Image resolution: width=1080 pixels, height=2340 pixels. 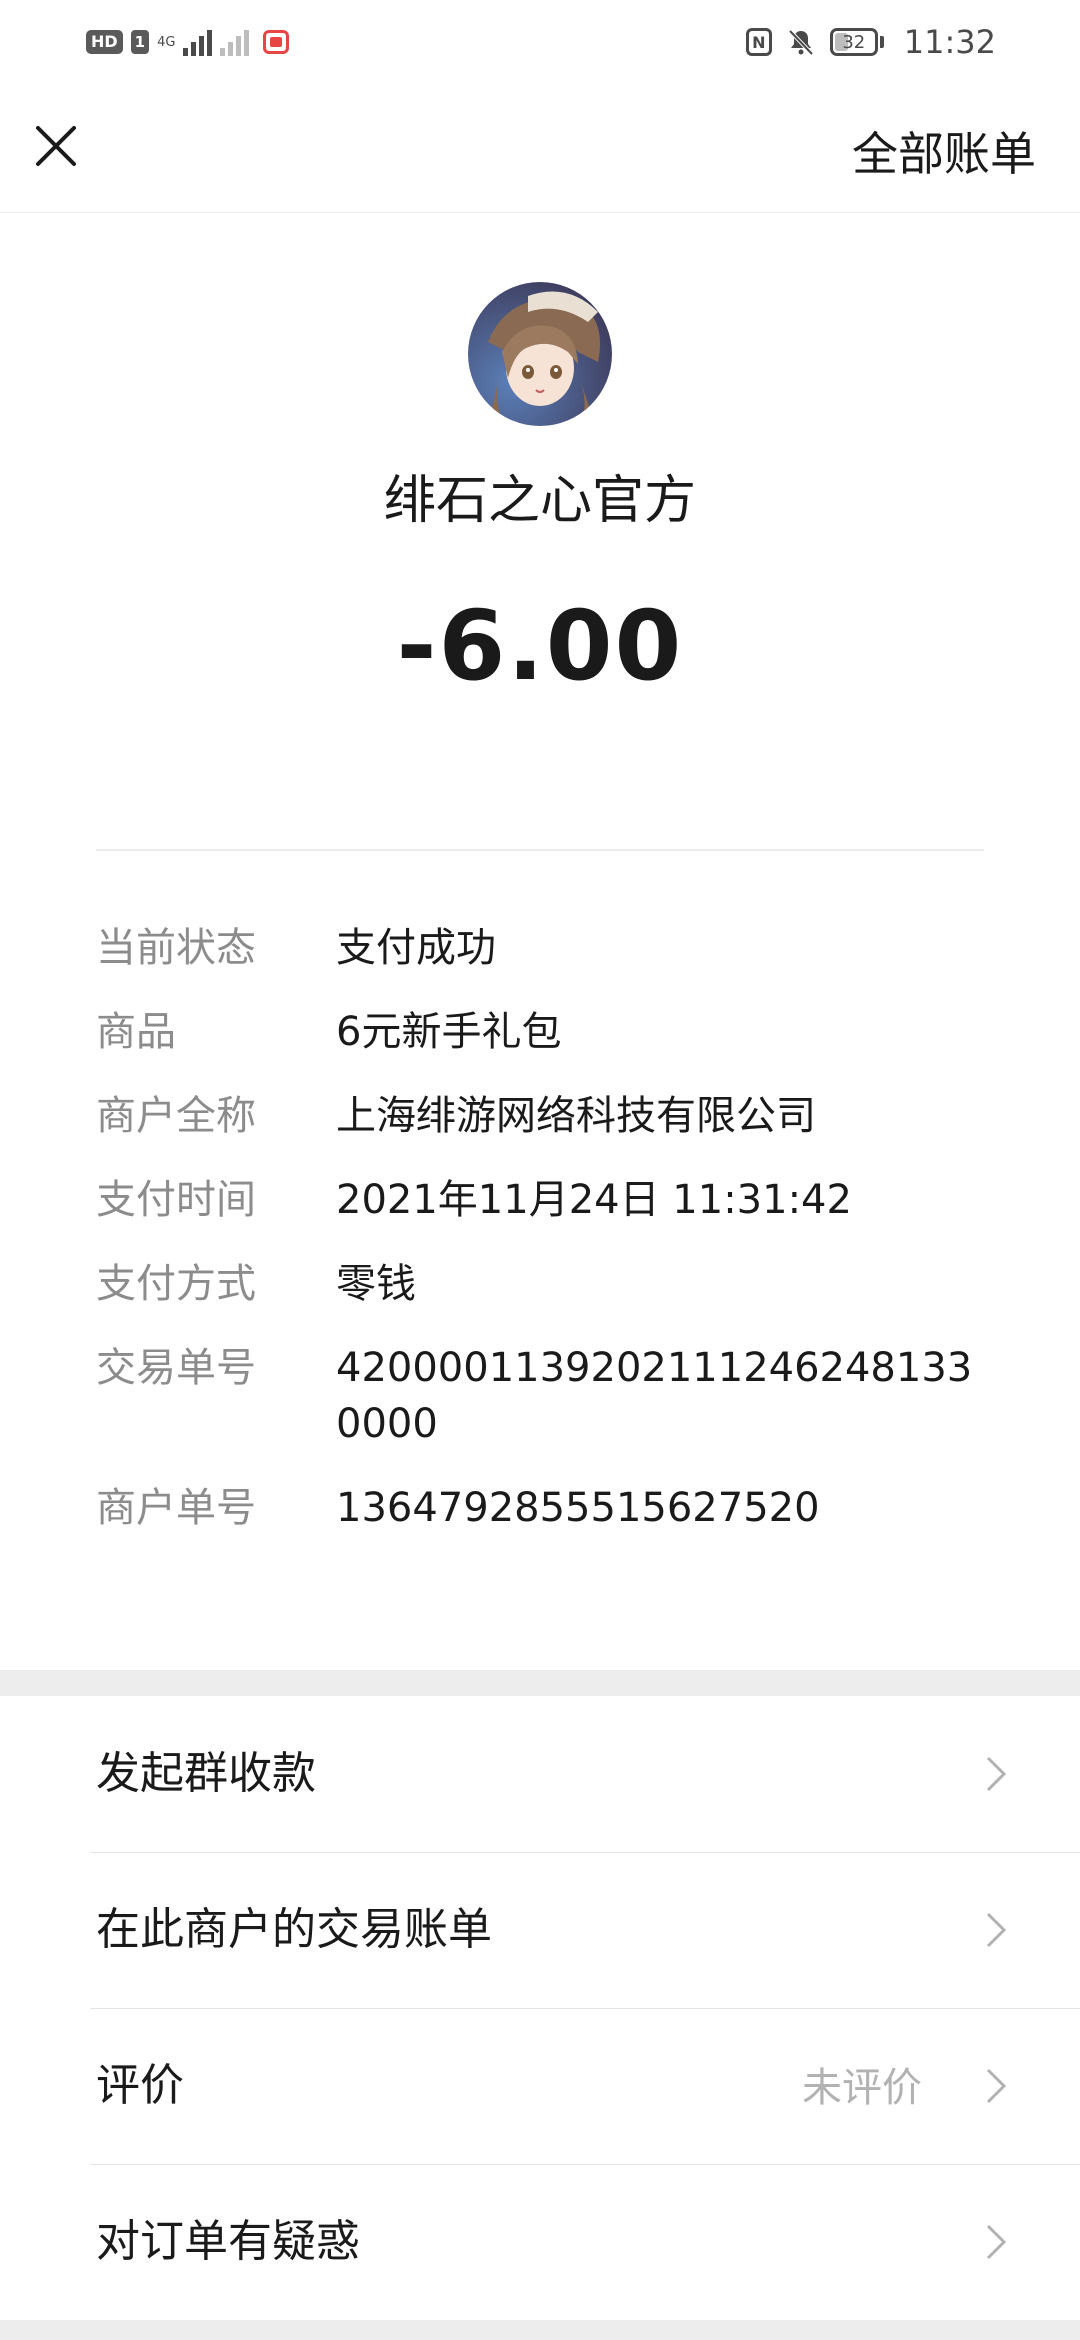 What do you see at coordinates (140, 2085) in the screenshot?
I see `menu-item-label: 评价` at bounding box center [140, 2085].